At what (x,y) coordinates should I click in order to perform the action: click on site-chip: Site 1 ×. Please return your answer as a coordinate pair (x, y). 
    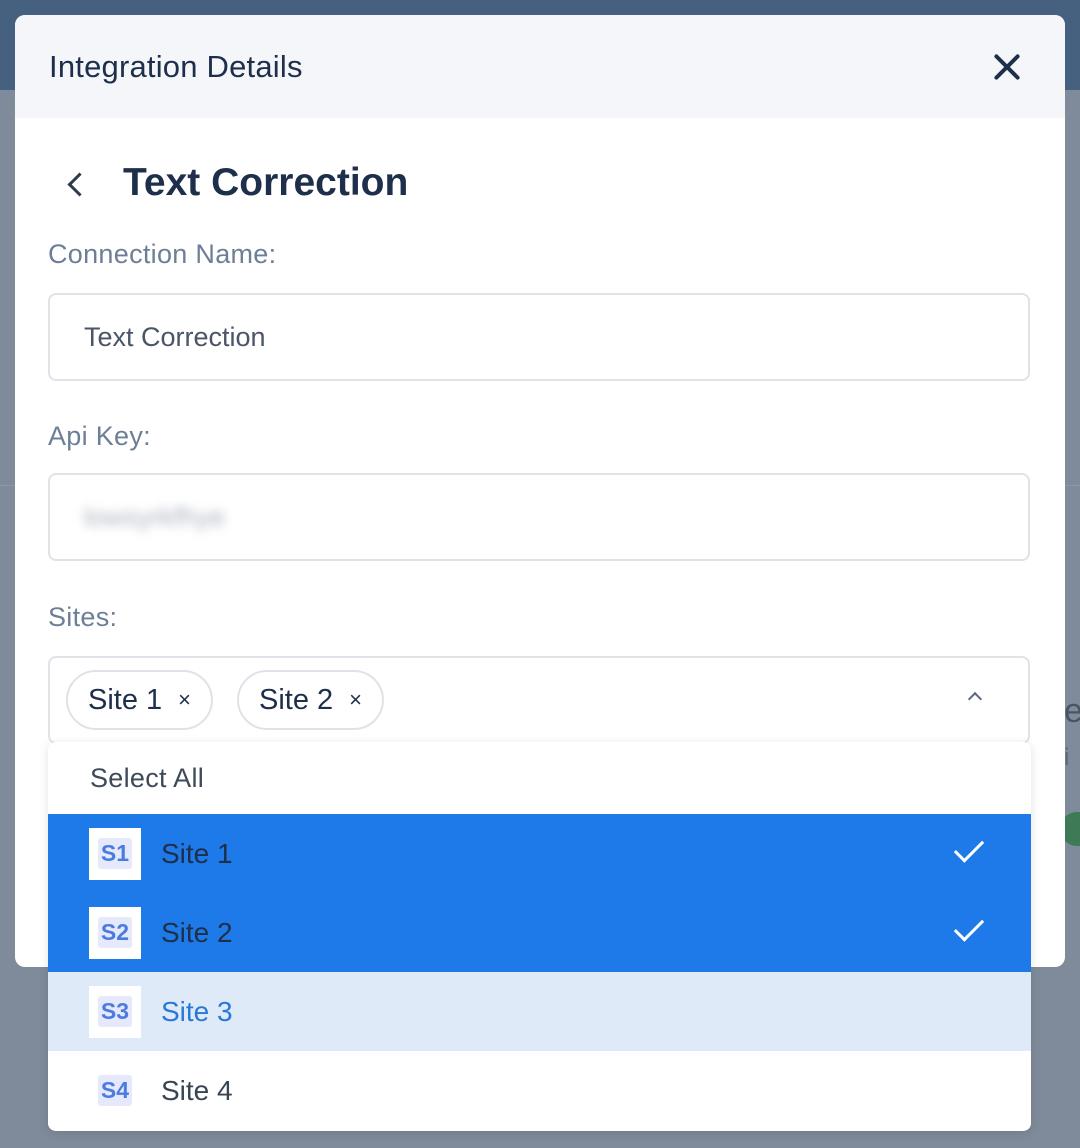
    Looking at the image, I should click on (140, 700).